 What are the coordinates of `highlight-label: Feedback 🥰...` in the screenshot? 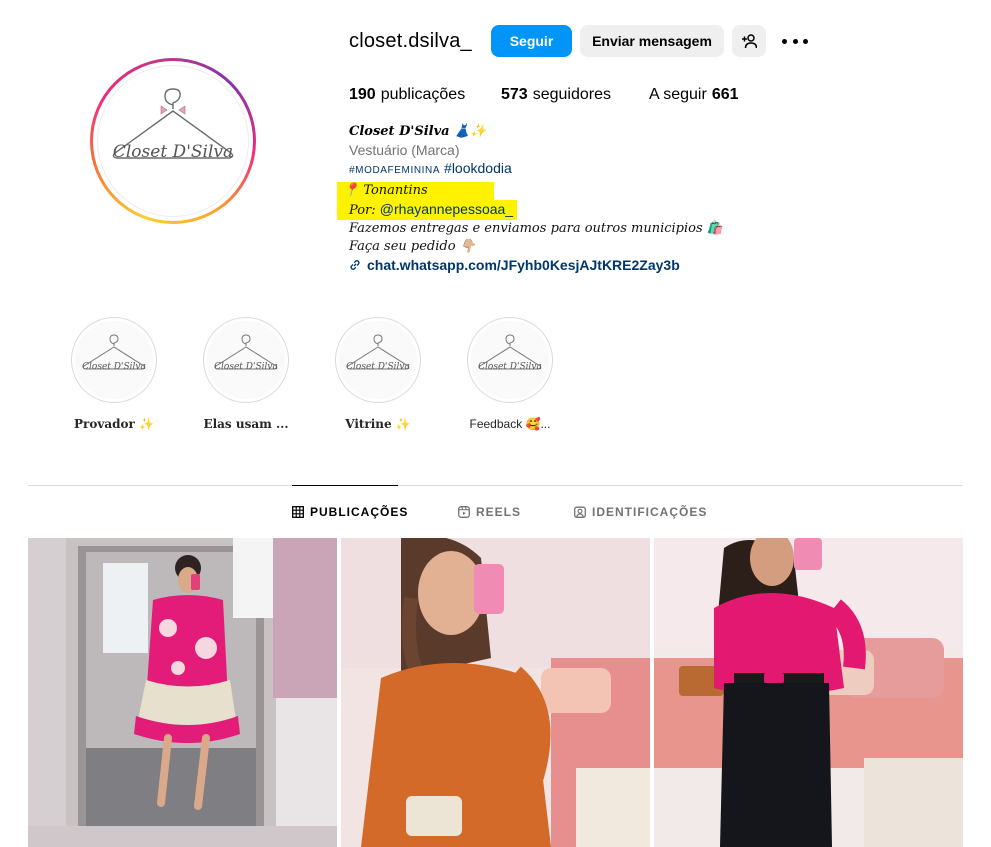 It's located at (510, 424).